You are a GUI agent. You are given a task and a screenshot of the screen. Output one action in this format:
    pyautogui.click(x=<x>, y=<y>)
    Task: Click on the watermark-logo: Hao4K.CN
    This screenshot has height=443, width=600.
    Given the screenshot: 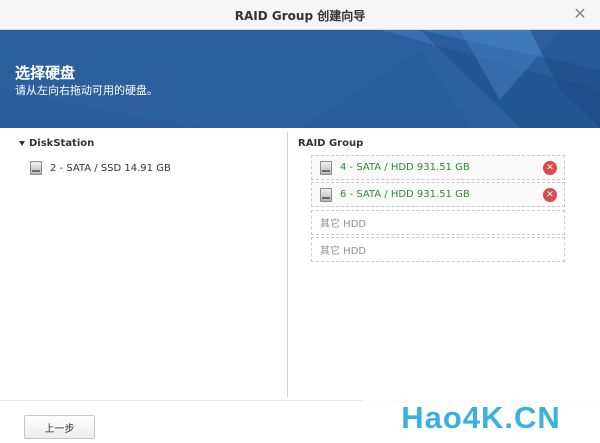 What is the action you would take?
    pyautogui.click(x=481, y=417)
    